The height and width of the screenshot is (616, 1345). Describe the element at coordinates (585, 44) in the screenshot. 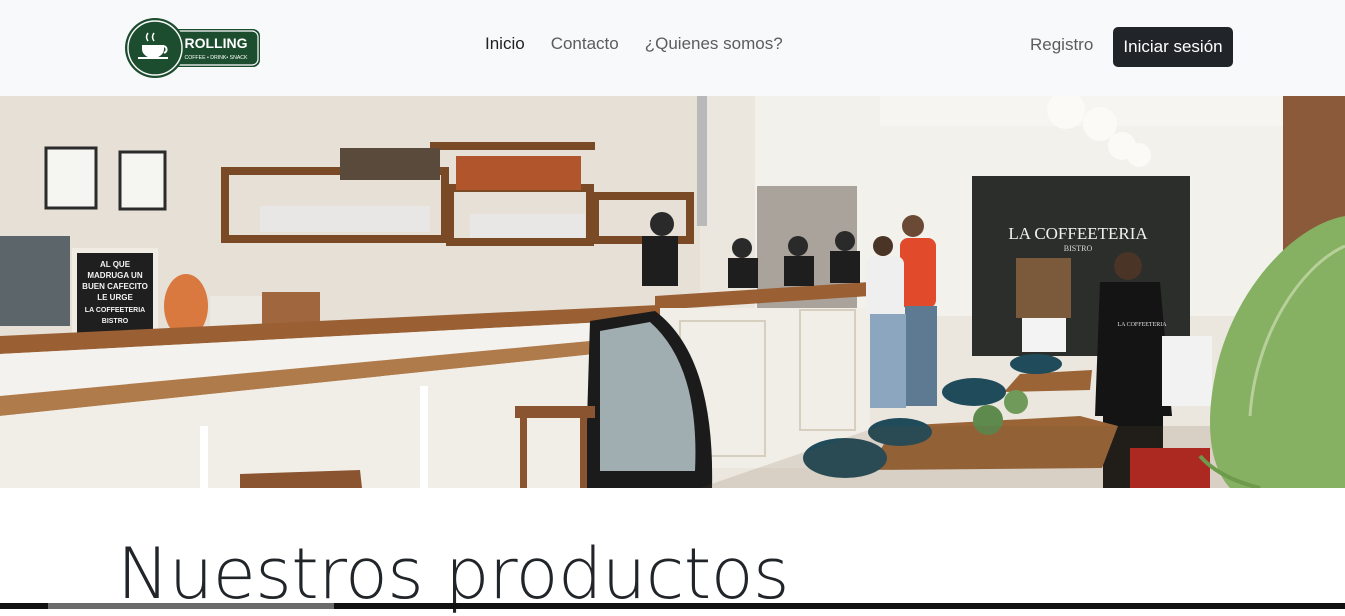

I see `nav-link-contacto: Contacto` at that location.